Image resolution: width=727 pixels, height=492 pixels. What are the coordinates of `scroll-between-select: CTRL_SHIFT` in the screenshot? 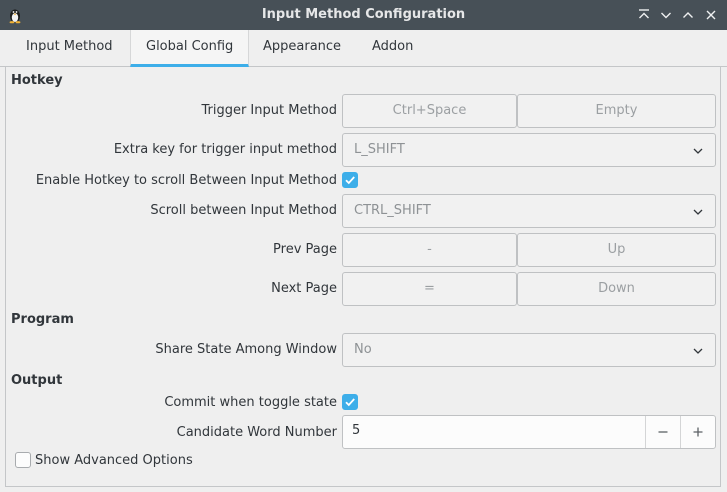 It's located at (529, 211).